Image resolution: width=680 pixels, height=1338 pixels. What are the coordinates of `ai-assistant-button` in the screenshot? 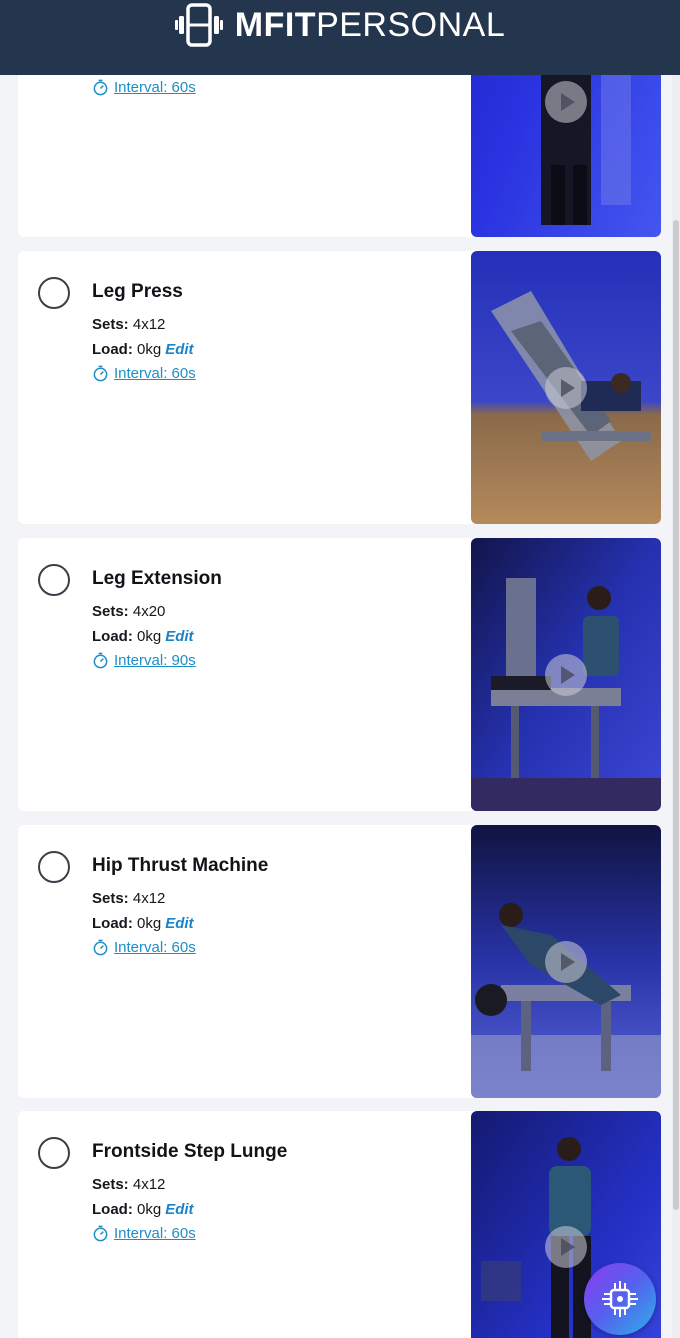 It's located at (620, 1299).